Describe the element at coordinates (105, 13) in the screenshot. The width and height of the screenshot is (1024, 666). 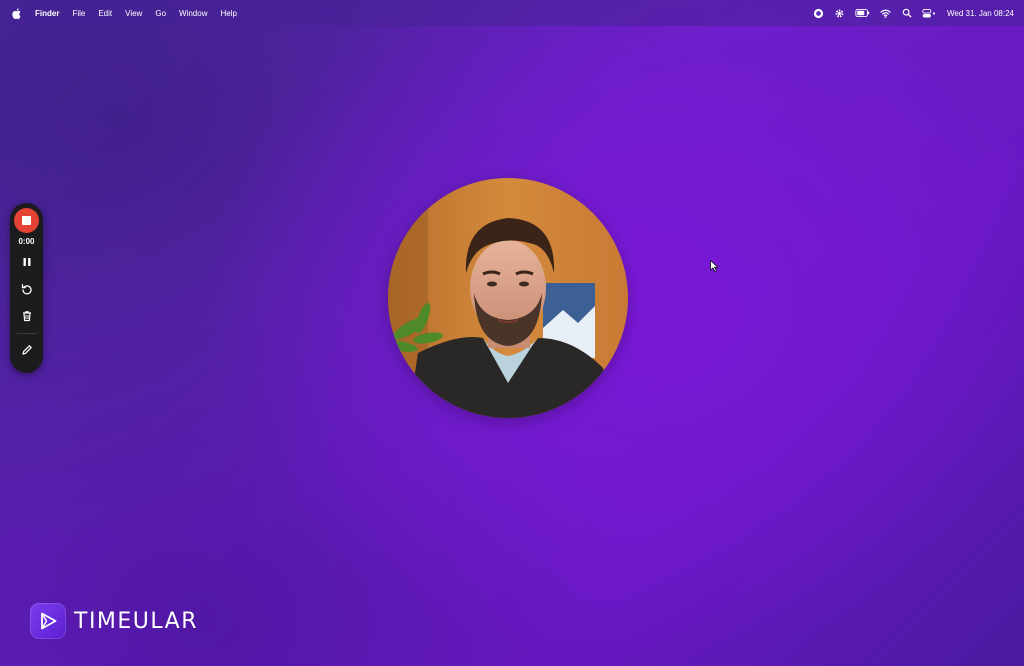
I see `menu-edit: Edit` at that location.